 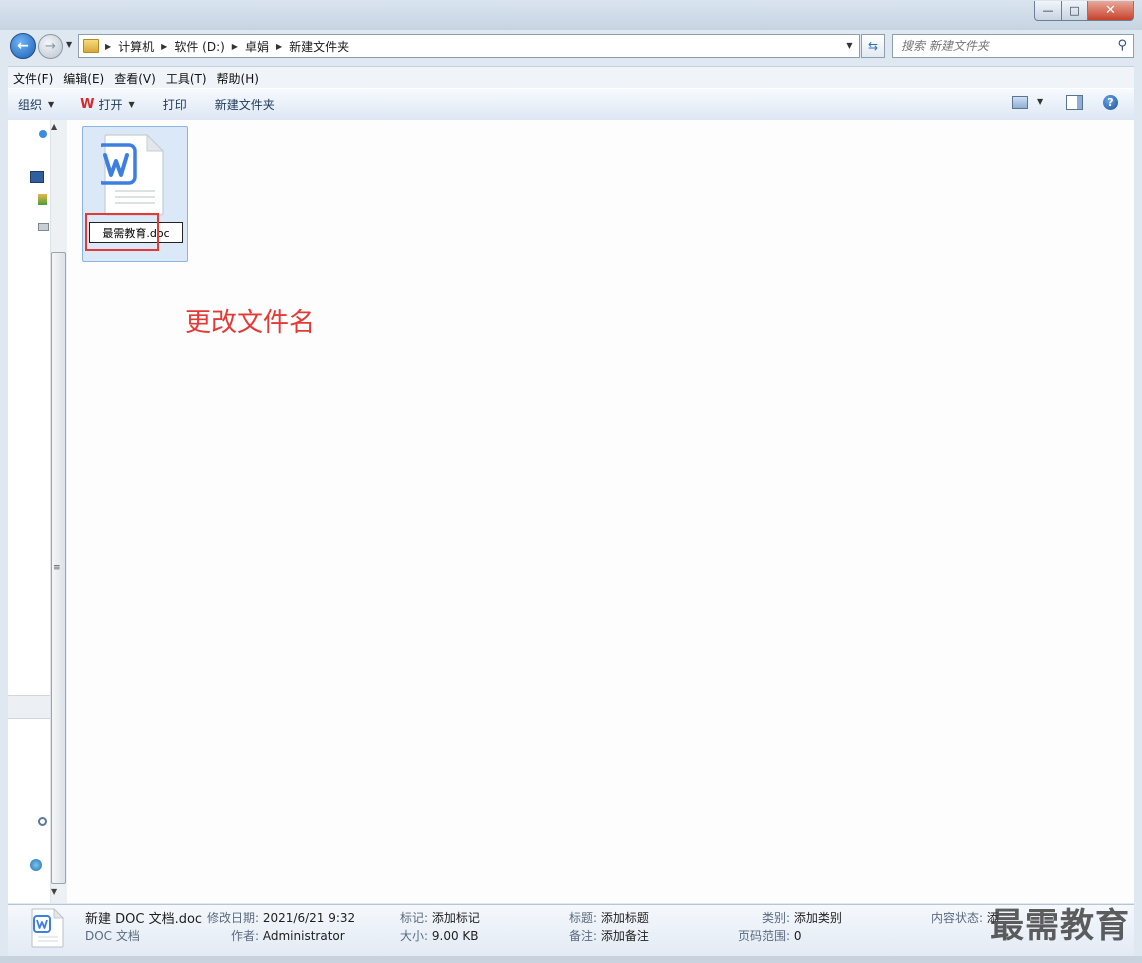 What do you see at coordinates (1110, 102) in the screenshot?
I see `help-icon: ?` at bounding box center [1110, 102].